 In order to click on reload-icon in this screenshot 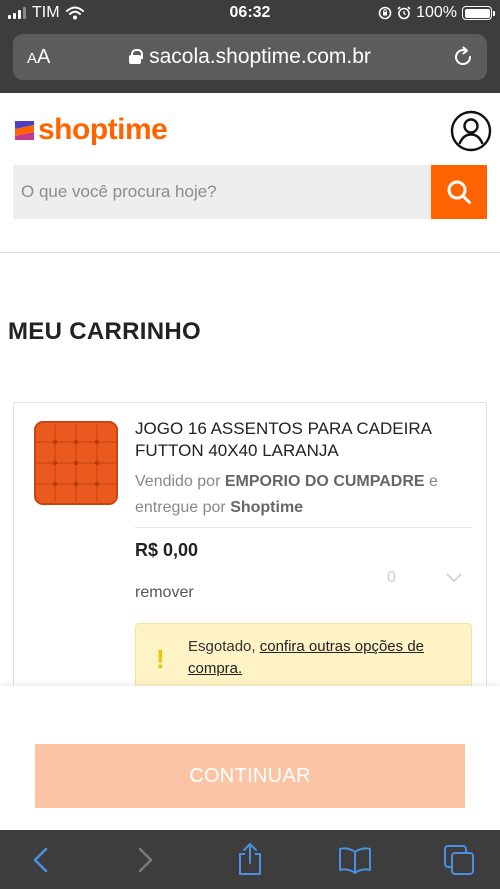, I will do `click(463, 57)`.